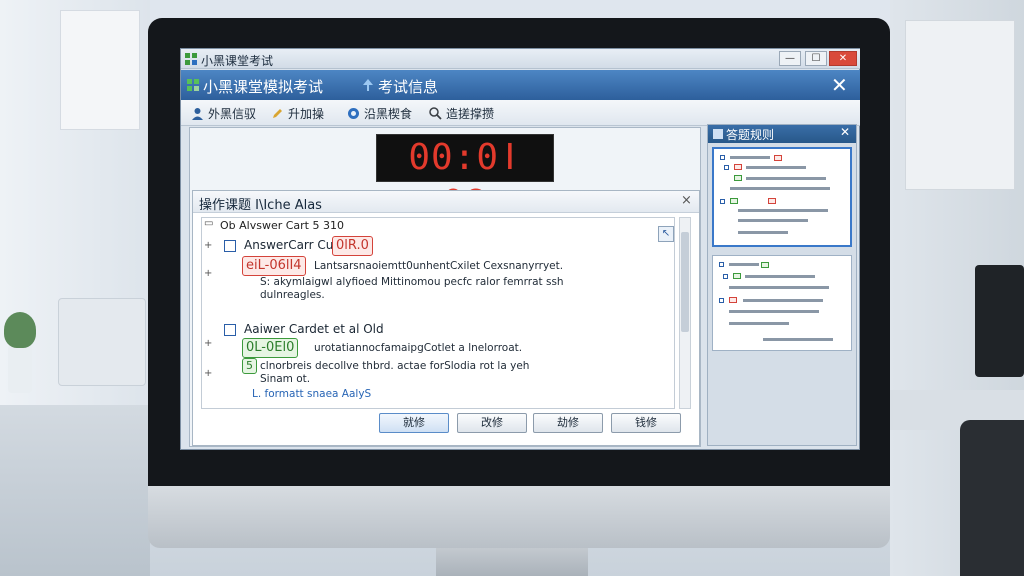 The image size is (1024, 576). What do you see at coordinates (232, 113) in the screenshot?
I see `toolbar-item-1-label: 外黑信驭` at bounding box center [232, 113].